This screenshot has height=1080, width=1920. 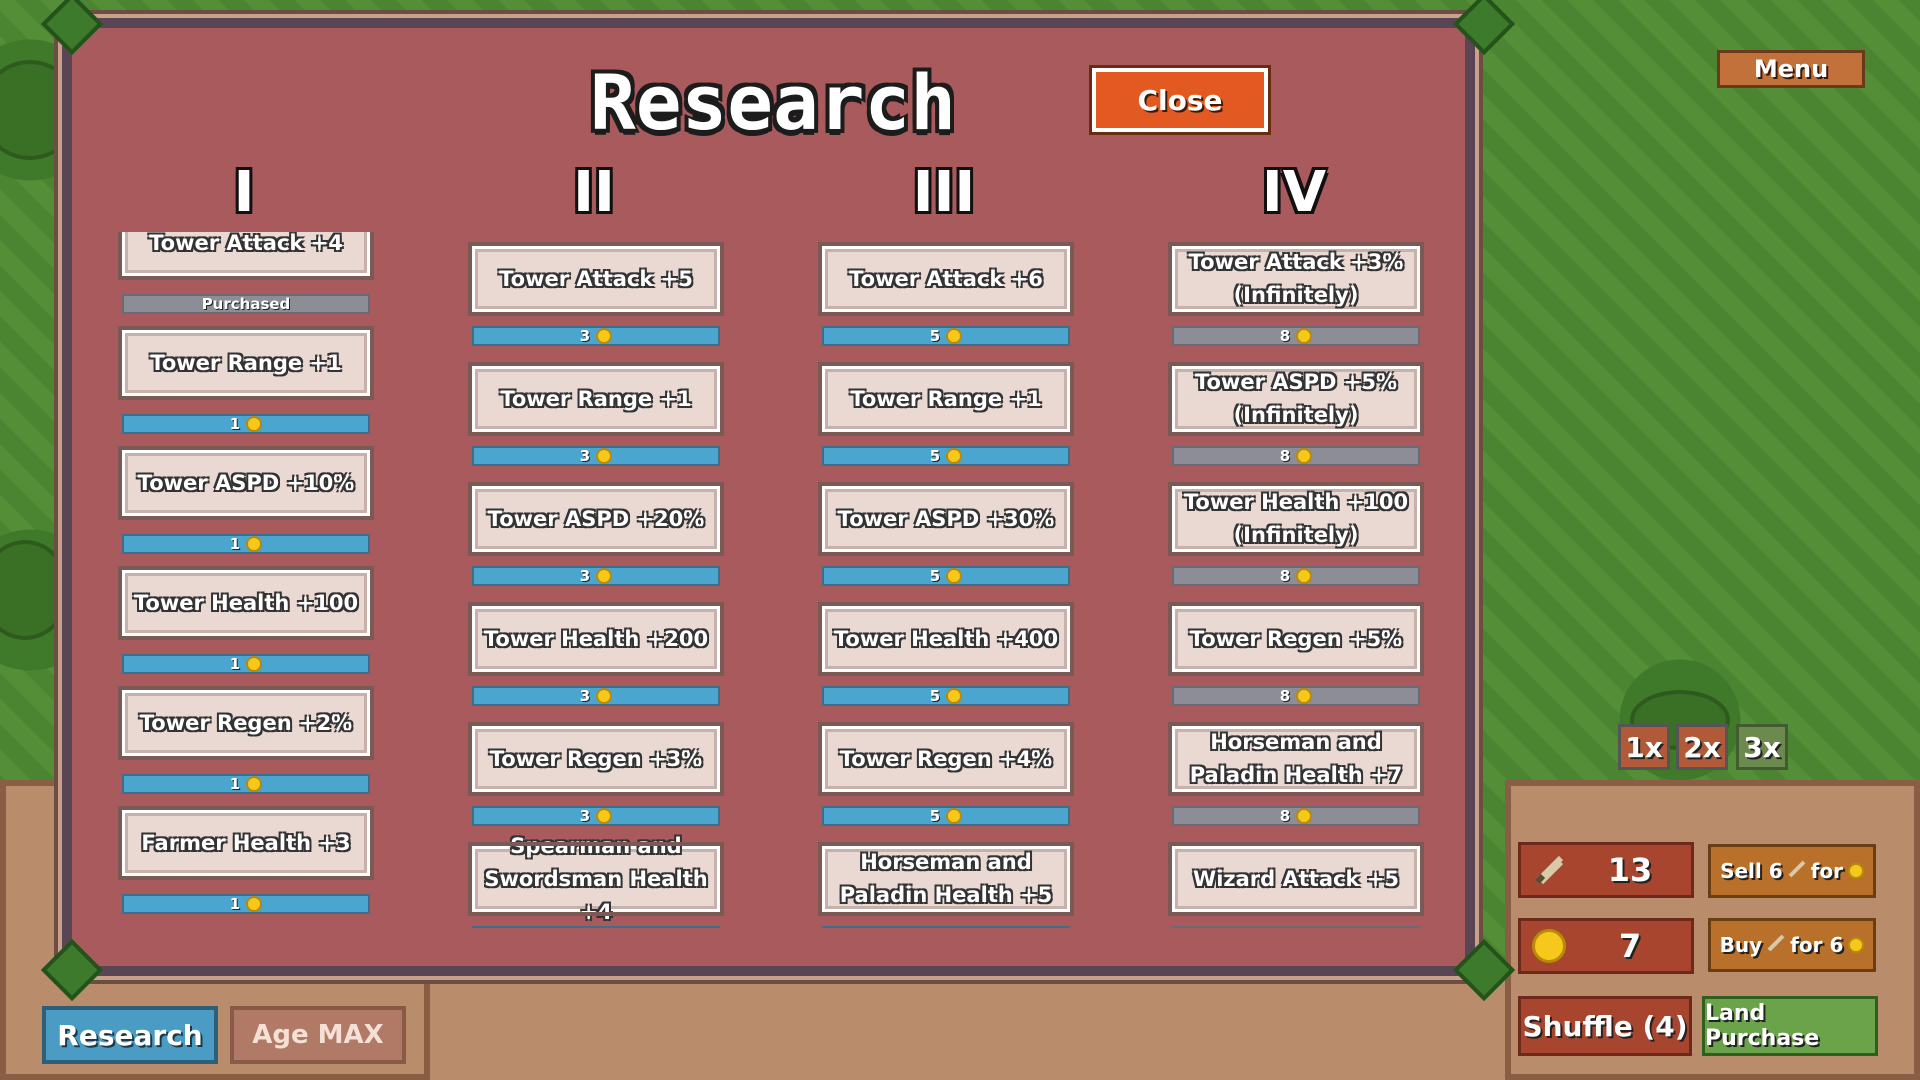 What do you see at coordinates (773, 102) in the screenshot?
I see `research-title: Research` at bounding box center [773, 102].